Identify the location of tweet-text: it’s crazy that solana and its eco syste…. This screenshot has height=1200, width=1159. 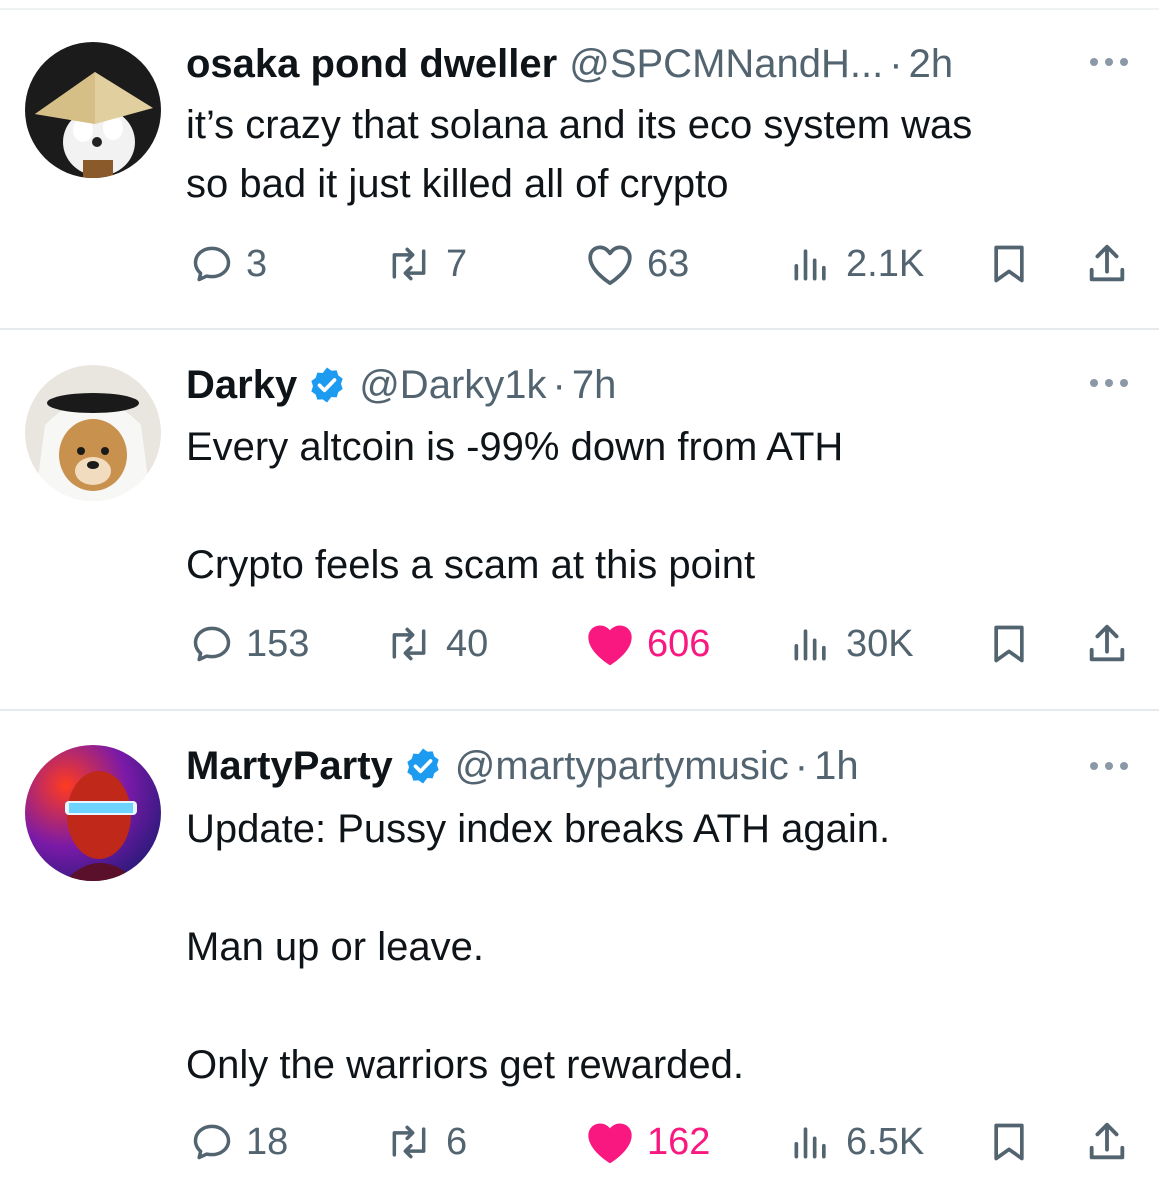
(656, 155).